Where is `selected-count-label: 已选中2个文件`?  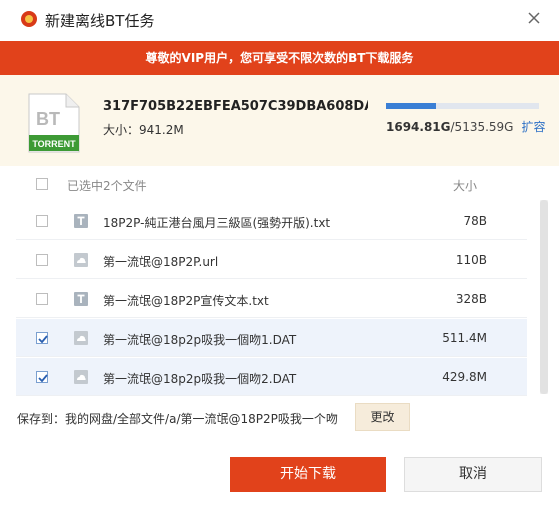
selected-count-label: 已选中2个文件 is located at coordinates (107, 186).